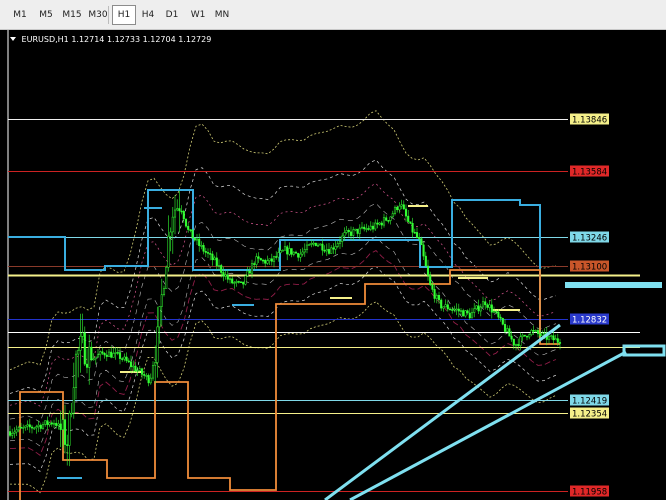  Describe the element at coordinates (45, 39) in the screenshot. I see `symbol-label: EURUSD,H1` at that location.